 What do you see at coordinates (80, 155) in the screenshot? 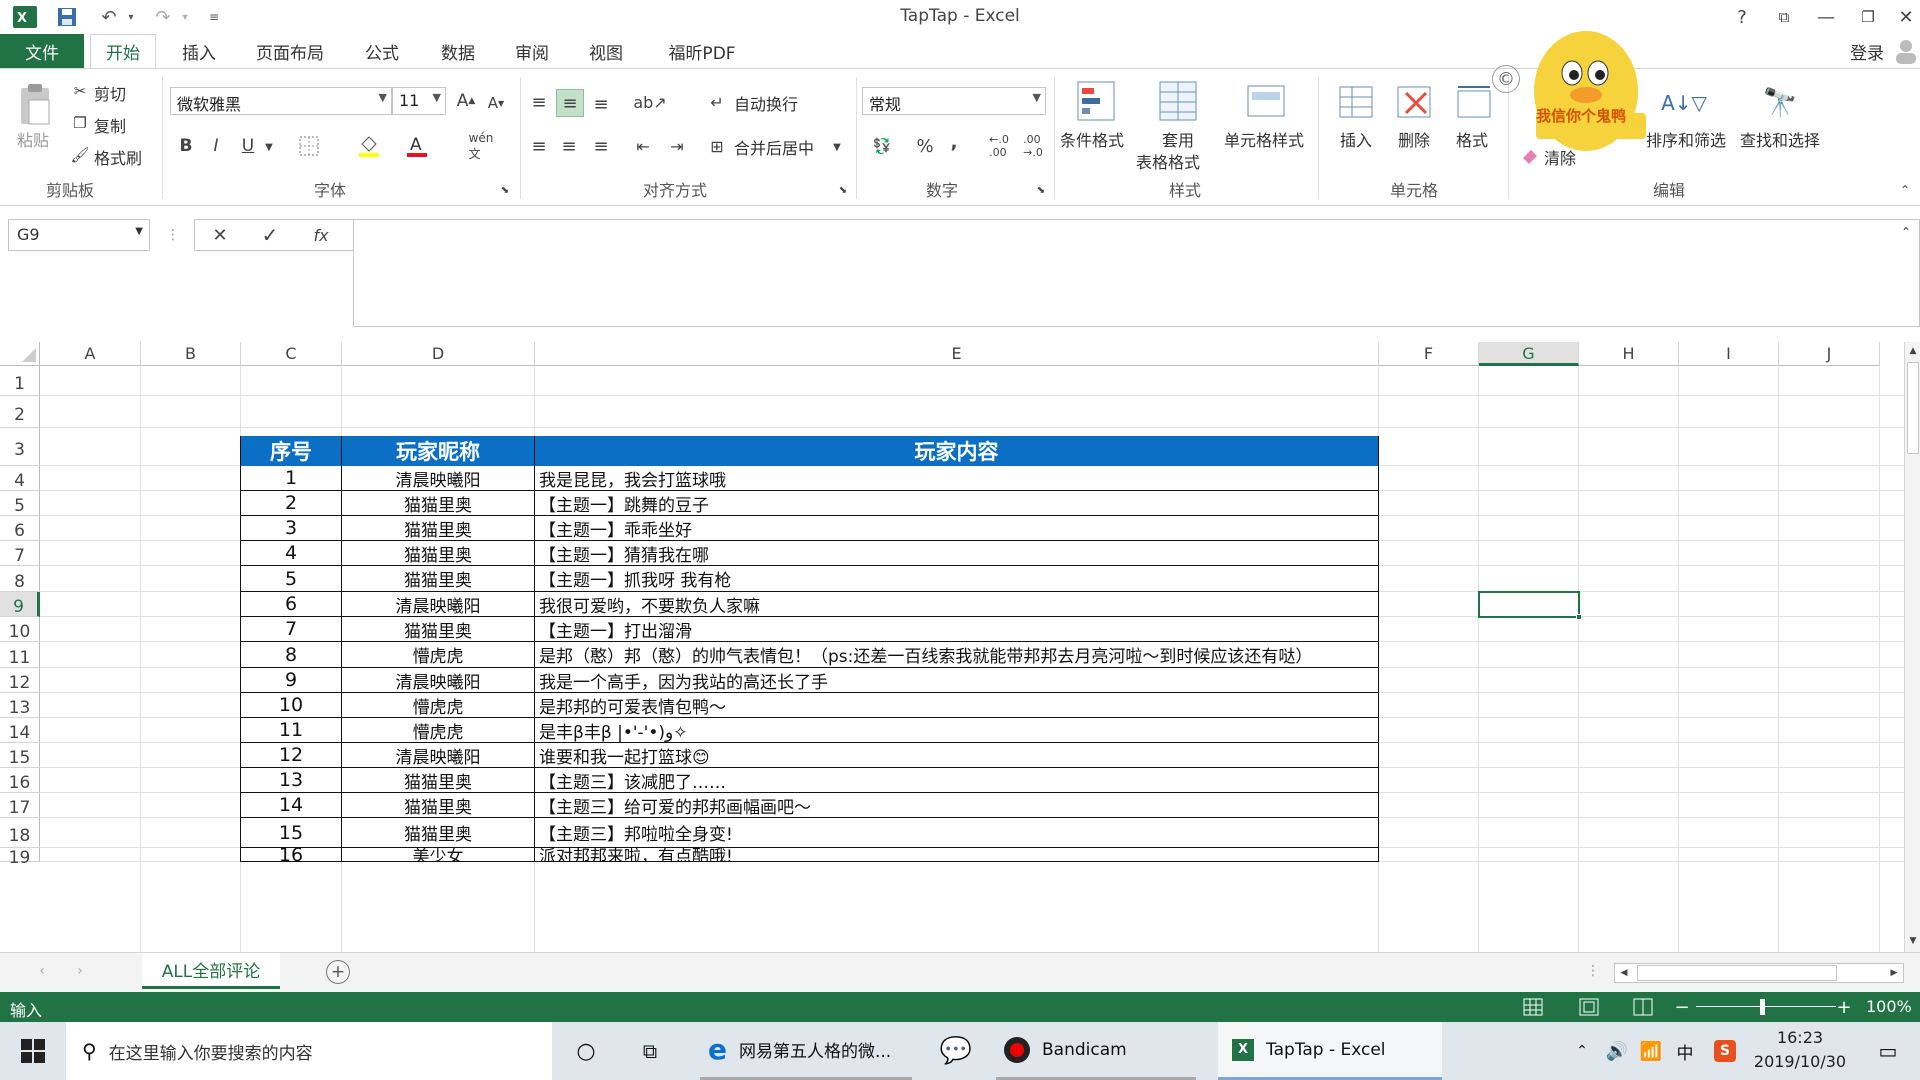
I see `format-painter-icon: 🖌` at bounding box center [80, 155].